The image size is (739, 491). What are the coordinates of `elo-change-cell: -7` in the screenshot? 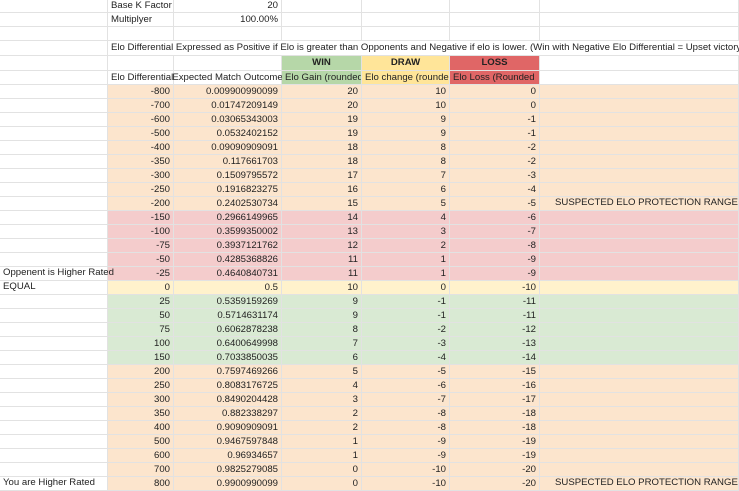 It's located at (406, 400).